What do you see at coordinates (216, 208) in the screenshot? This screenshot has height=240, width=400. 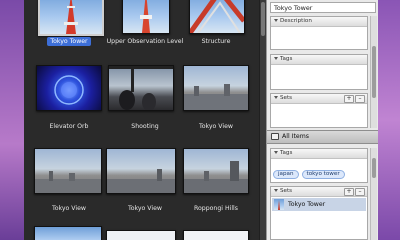 I see `photo-caption: Roppongi Hills` at bounding box center [216, 208].